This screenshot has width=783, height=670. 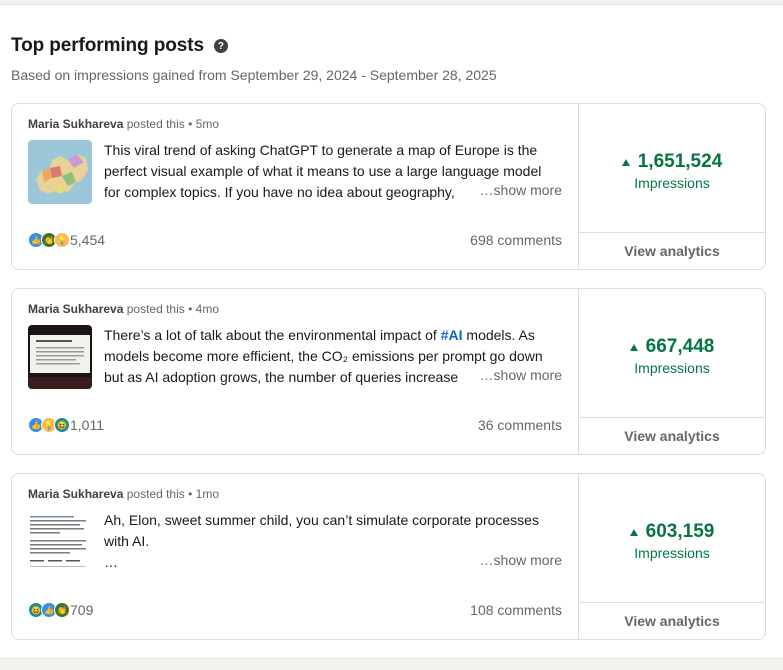 What do you see at coordinates (123, 124) in the screenshot?
I see `post-meta: Maria Sukhareva posted this • 5mo` at bounding box center [123, 124].